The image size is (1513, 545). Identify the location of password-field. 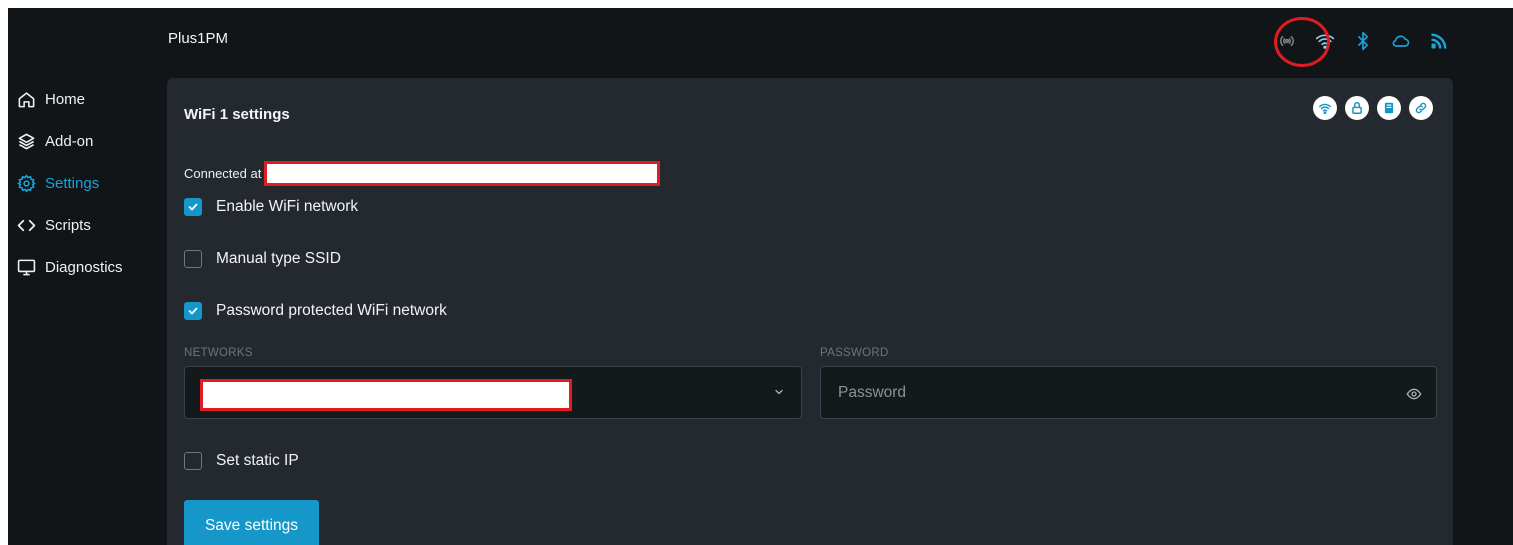
(1128, 392).